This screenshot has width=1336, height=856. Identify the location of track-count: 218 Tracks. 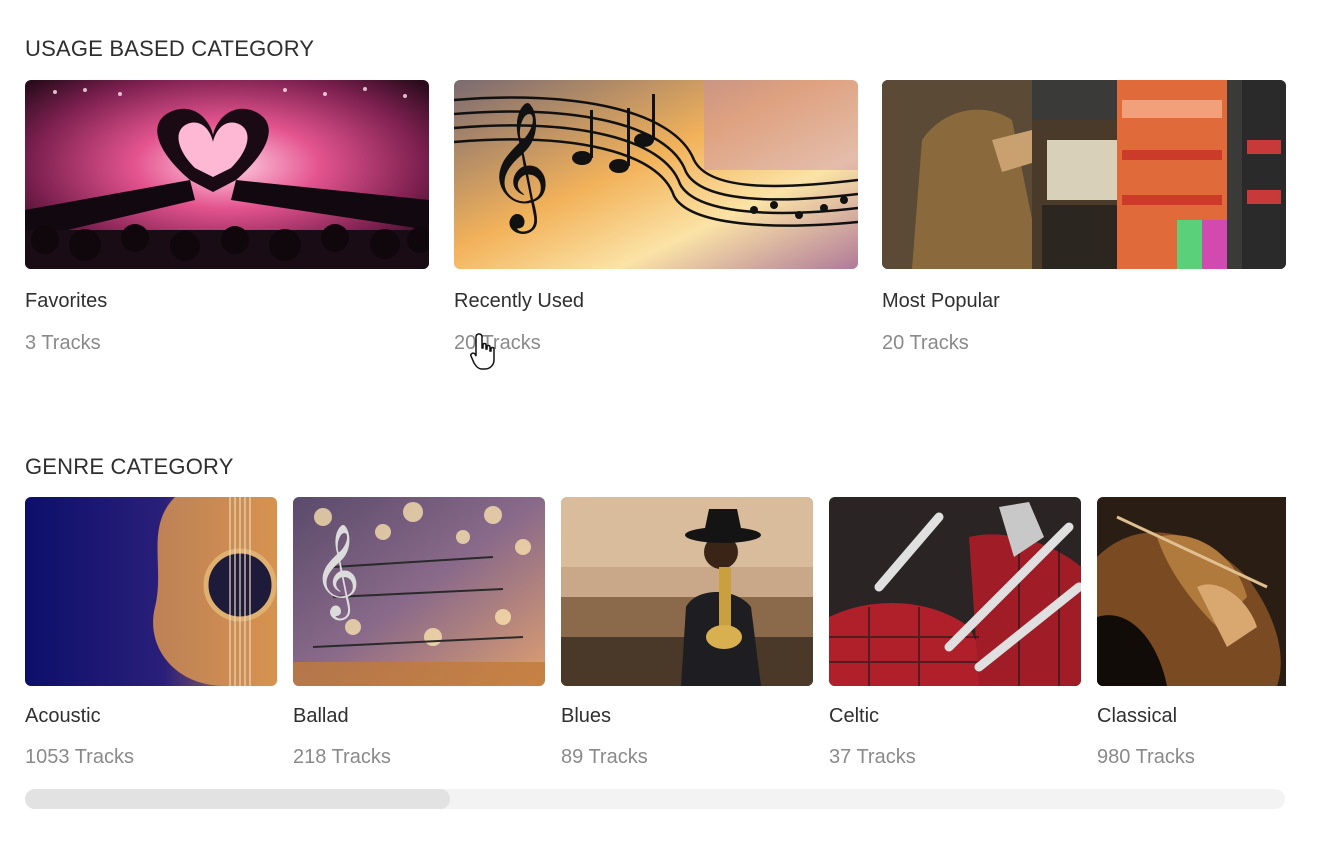
(342, 757).